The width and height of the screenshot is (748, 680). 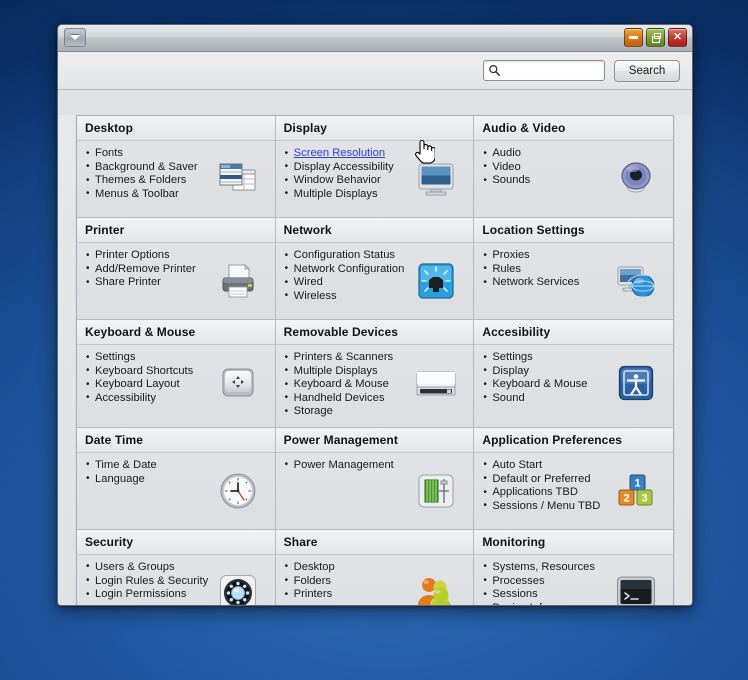 What do you see at coordinates (436, 588) in the screenshot?
I see `users-group-icon` at bounding box center [436, 588].